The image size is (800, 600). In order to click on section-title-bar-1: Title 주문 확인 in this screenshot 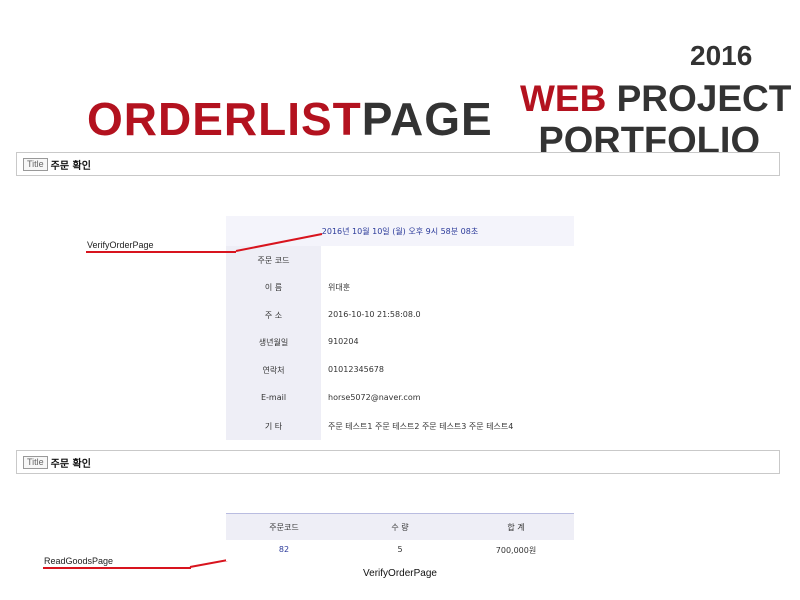, I will do `click(398, 164)`.